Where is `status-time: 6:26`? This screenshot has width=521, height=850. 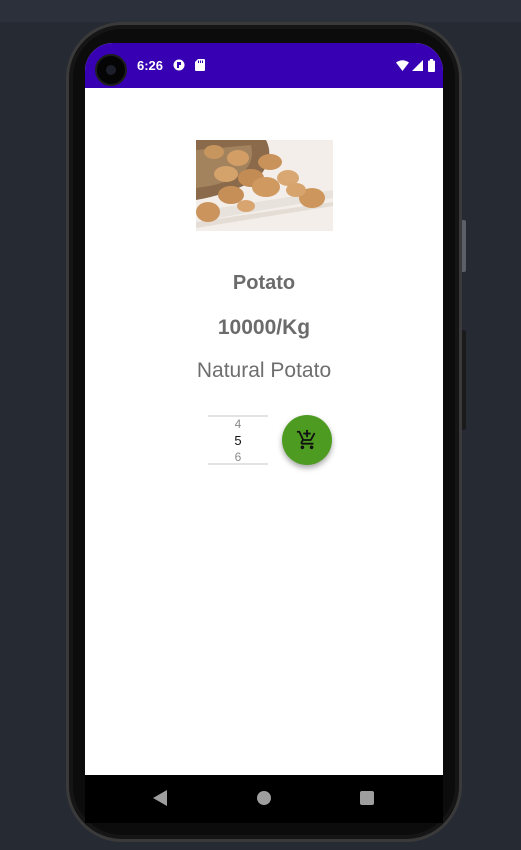
status-time: 6:26 is located at coordinates (150, 65).